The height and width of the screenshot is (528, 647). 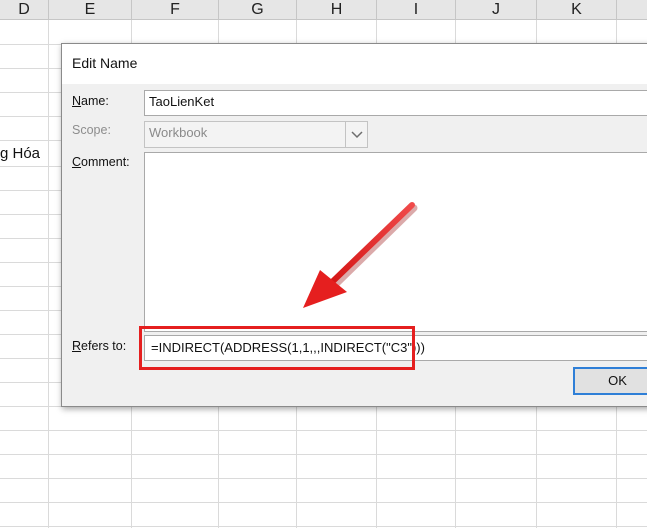 I want to click on ok-button: OK, so click(x=610, y=381).